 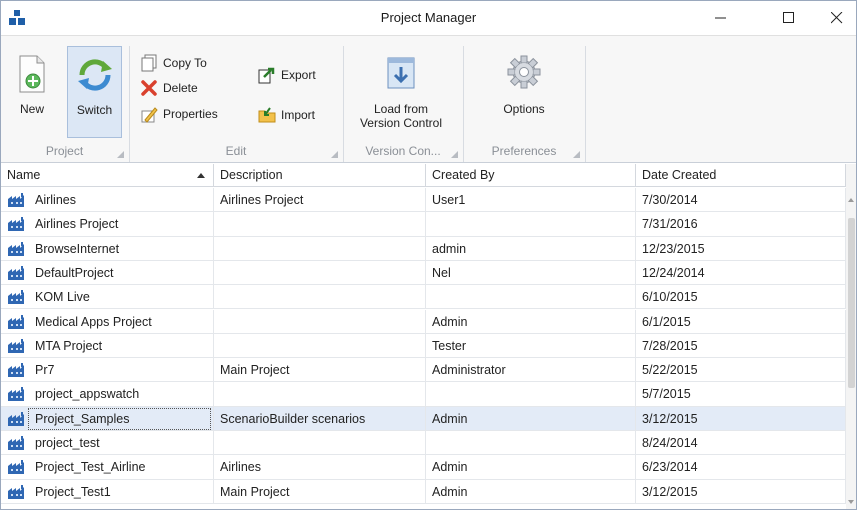 I want to click on vertical-scrollbar, so click(x=851, y=336).